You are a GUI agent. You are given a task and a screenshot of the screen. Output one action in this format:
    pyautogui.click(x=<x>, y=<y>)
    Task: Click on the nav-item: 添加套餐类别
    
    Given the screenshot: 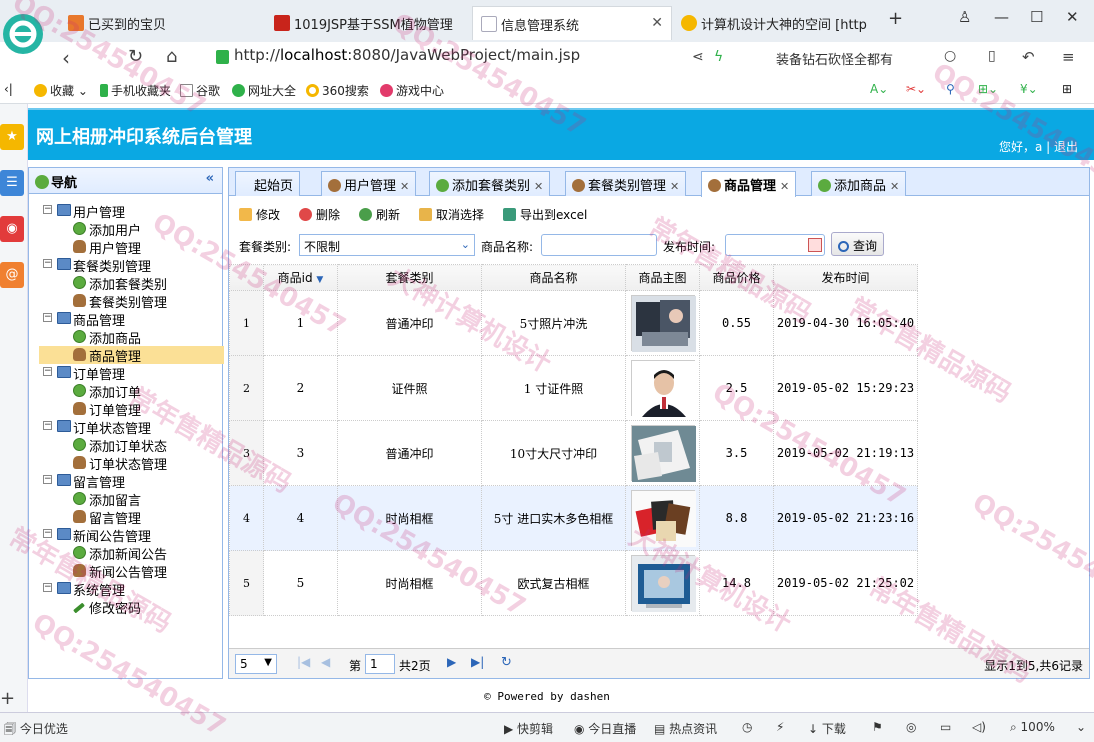 What is the action you would take?
    pyautogui.click(x=126, y=283)
    